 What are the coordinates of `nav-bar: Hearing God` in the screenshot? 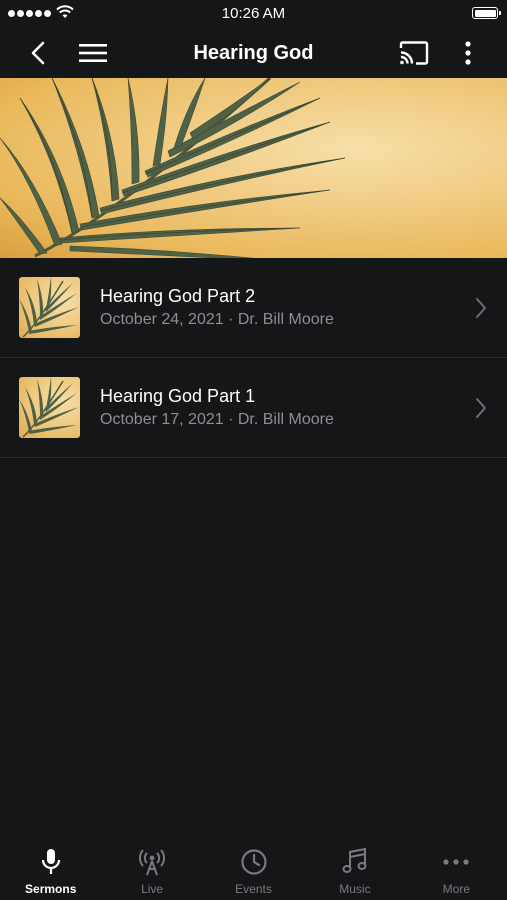 It's located at (253, 53).